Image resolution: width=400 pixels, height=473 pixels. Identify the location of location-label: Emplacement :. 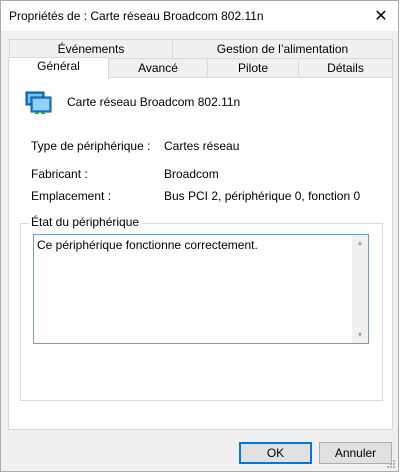
(71, 196).